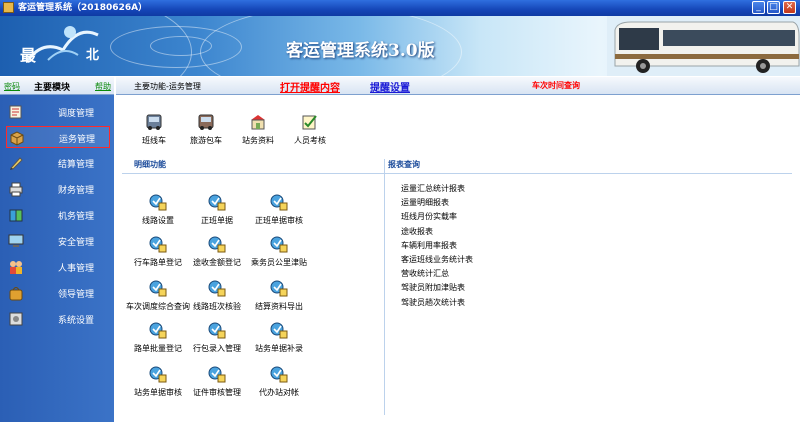  Describe the element at coordinates (12, 86) in the screenshot. I see `password-link: 密码` at that location.